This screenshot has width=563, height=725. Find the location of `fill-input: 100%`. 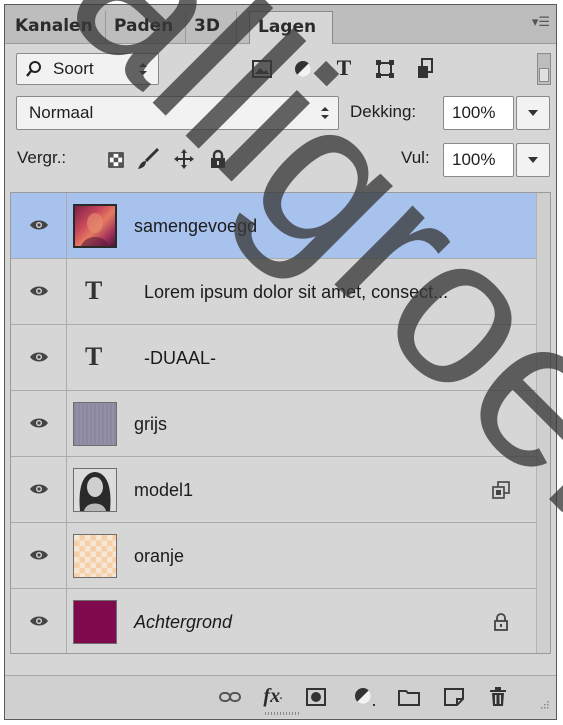

fill-input: 100% is located at coordinates (478, 160).